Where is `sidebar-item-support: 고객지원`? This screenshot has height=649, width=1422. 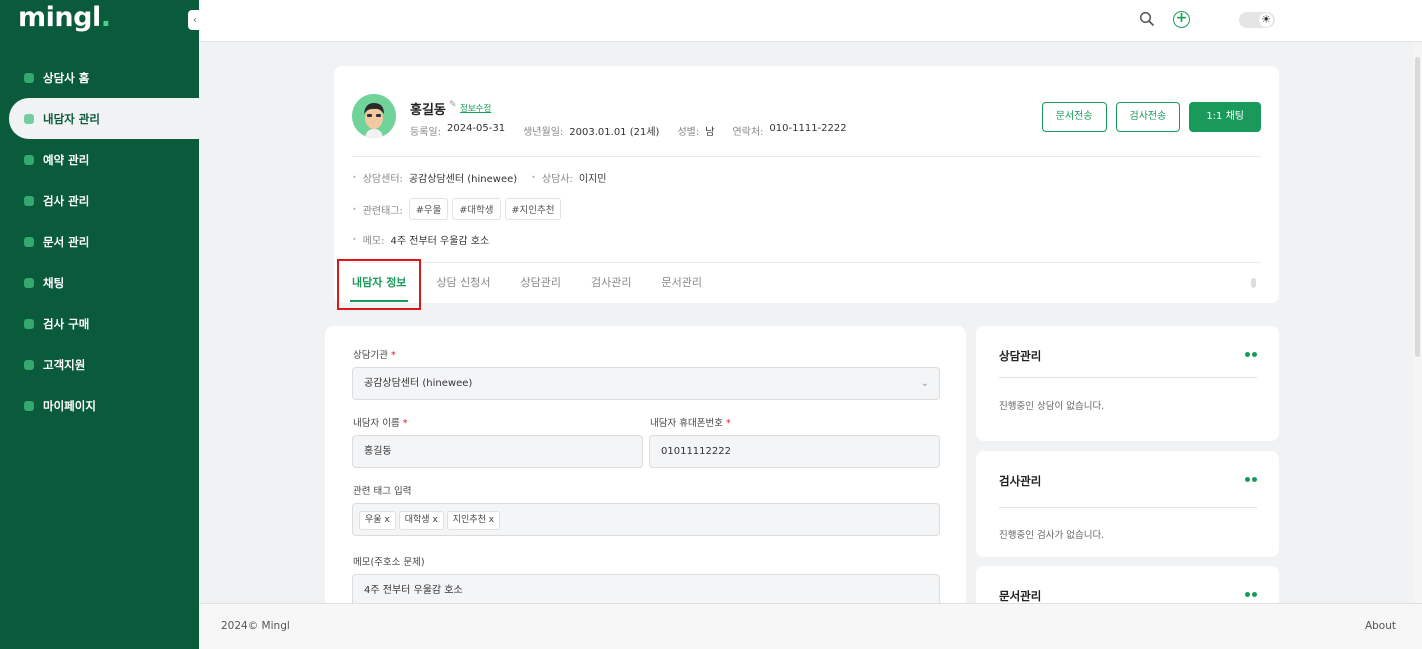 sidebar-item-support: 고객지원 is located at coordinates (99, 364).